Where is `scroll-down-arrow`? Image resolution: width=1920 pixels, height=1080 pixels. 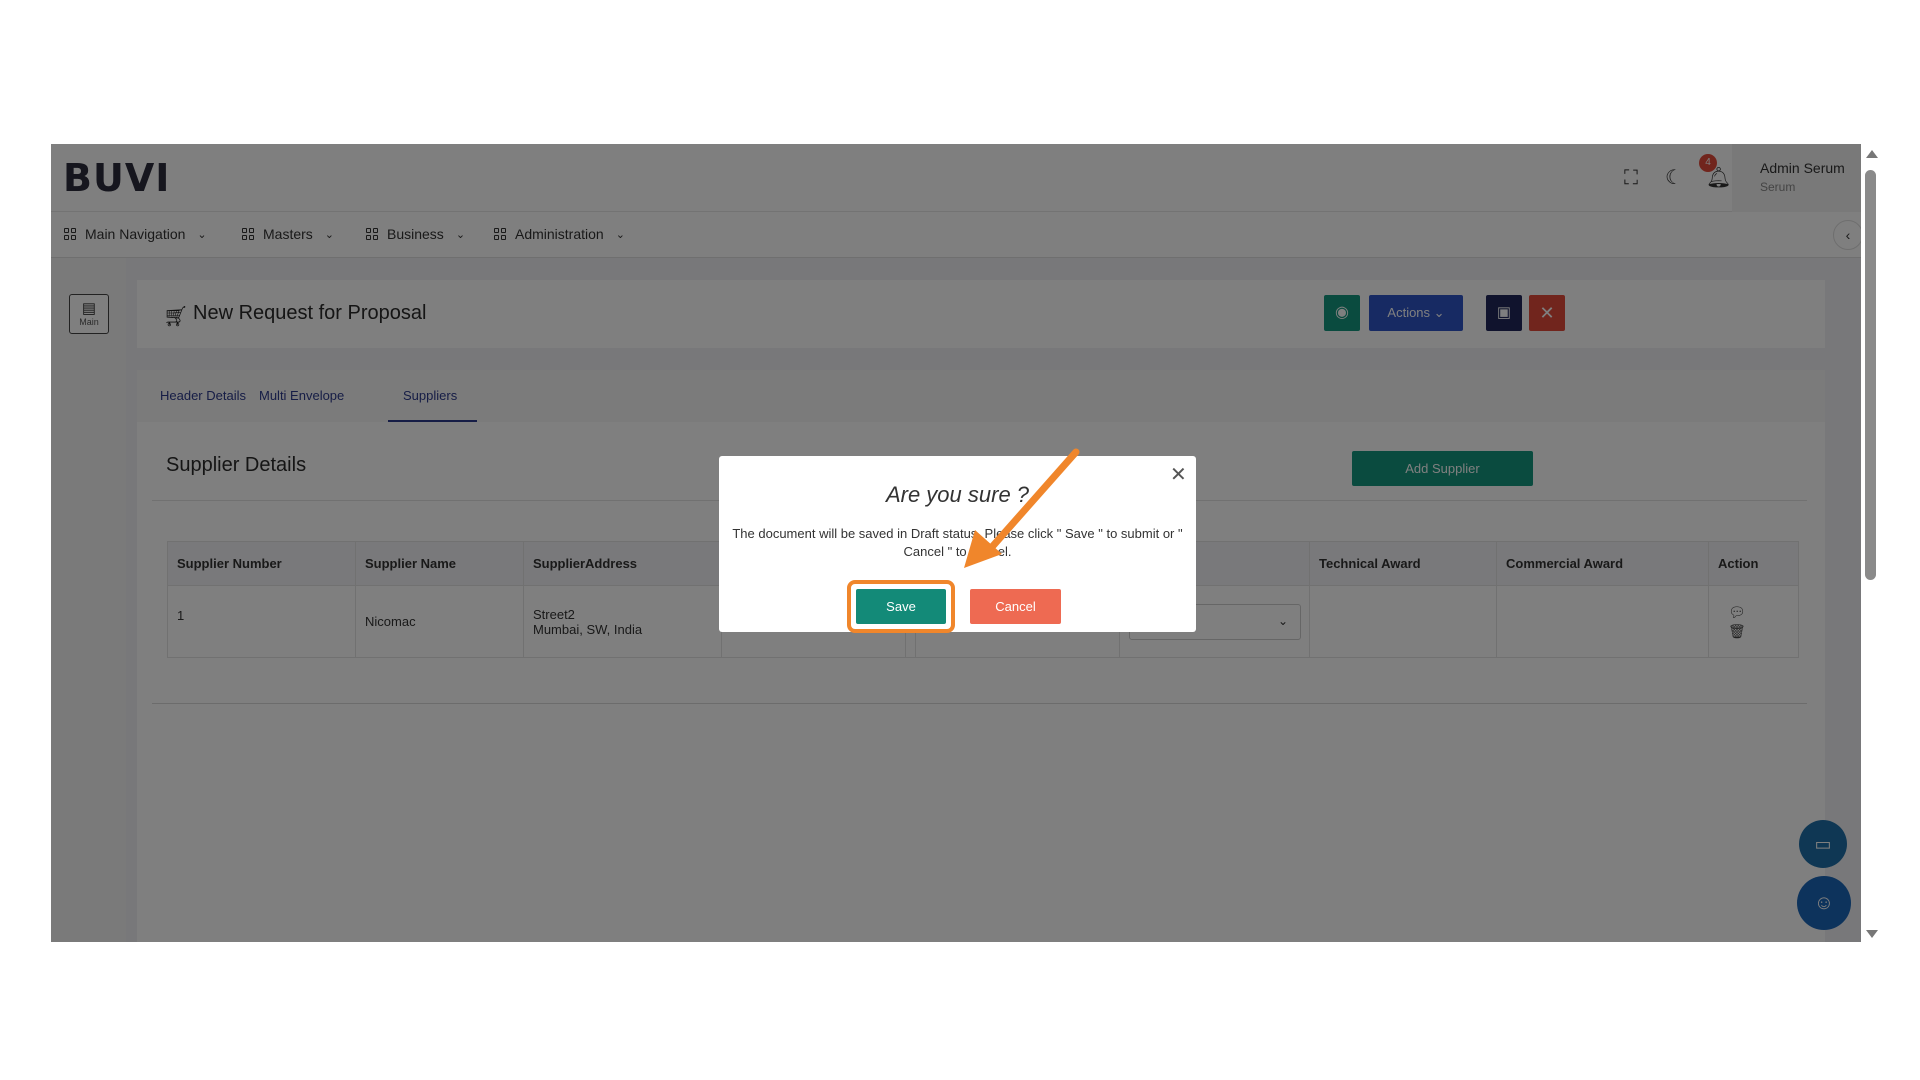 scroll-down-arrow is located at coordinates (1872, 934).